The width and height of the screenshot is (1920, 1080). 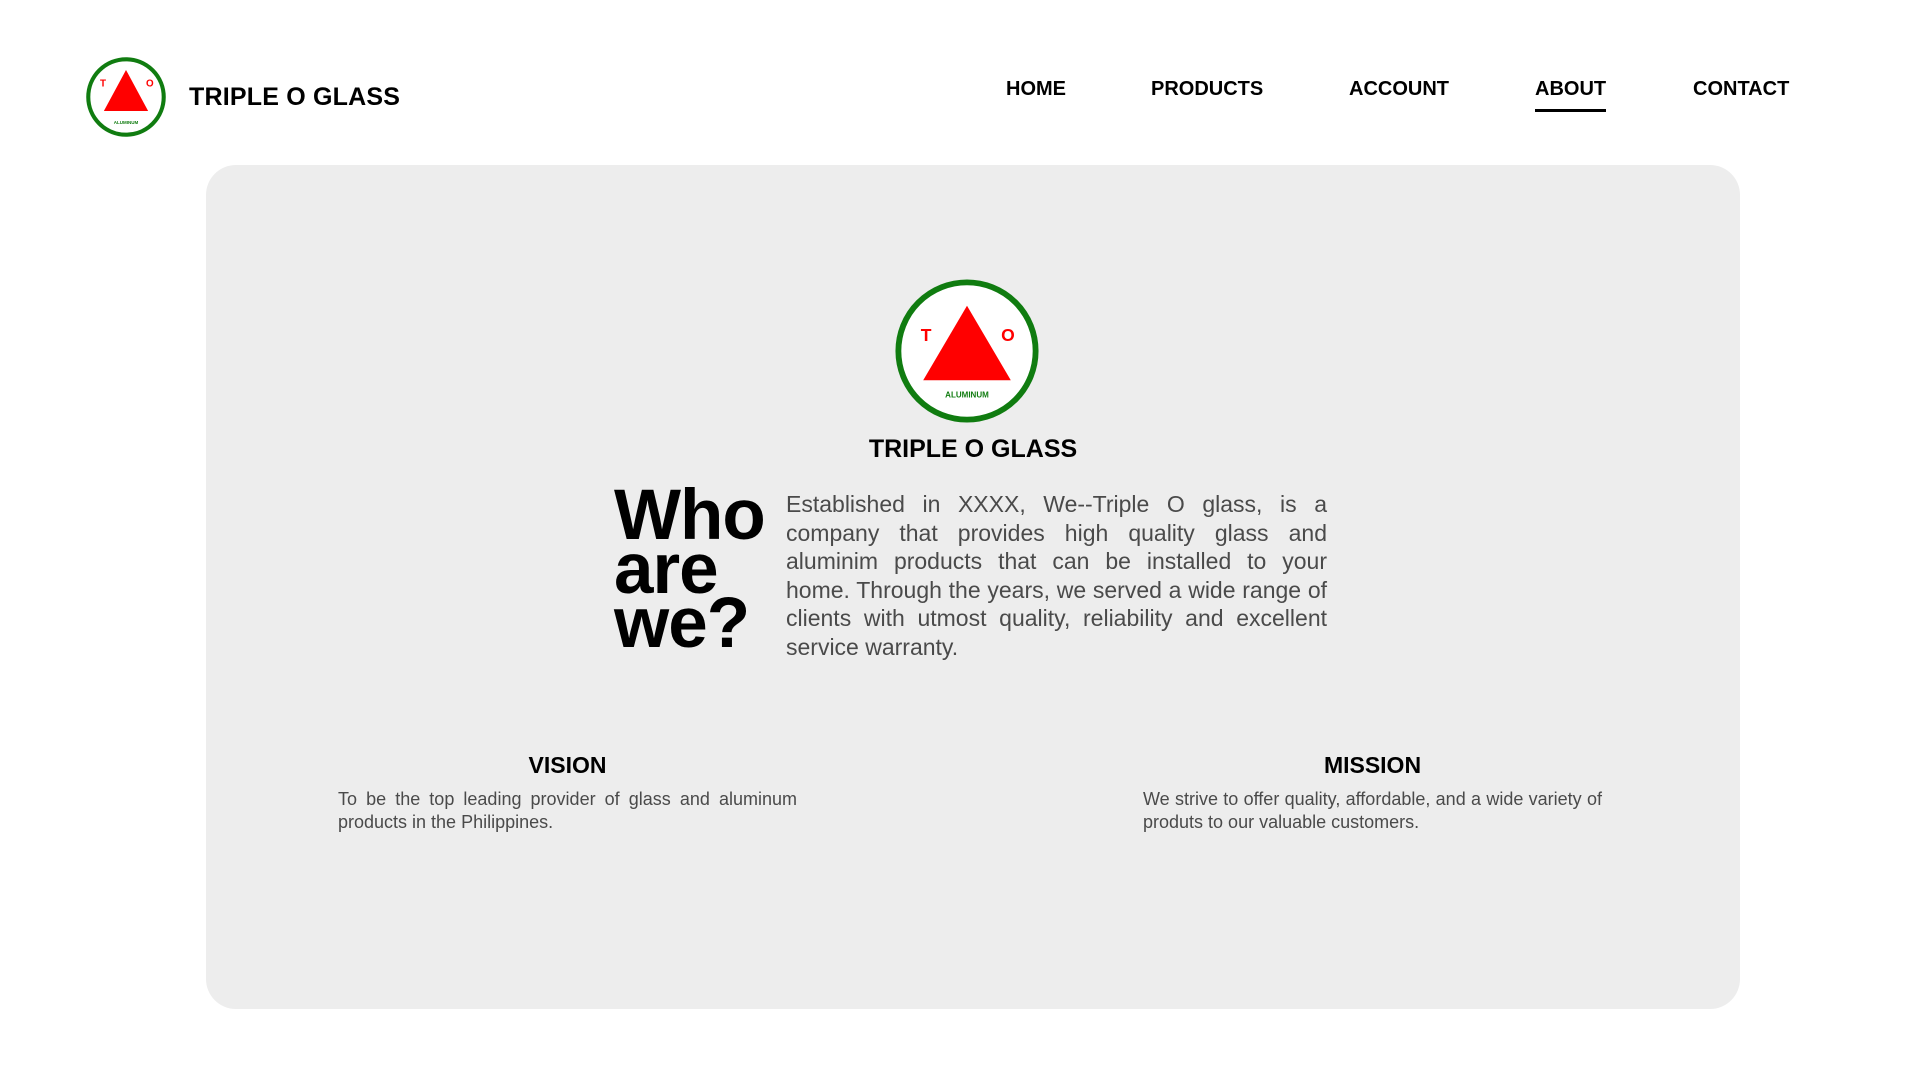 I want to click on svg-text: O, so click(x=1008, y=335).